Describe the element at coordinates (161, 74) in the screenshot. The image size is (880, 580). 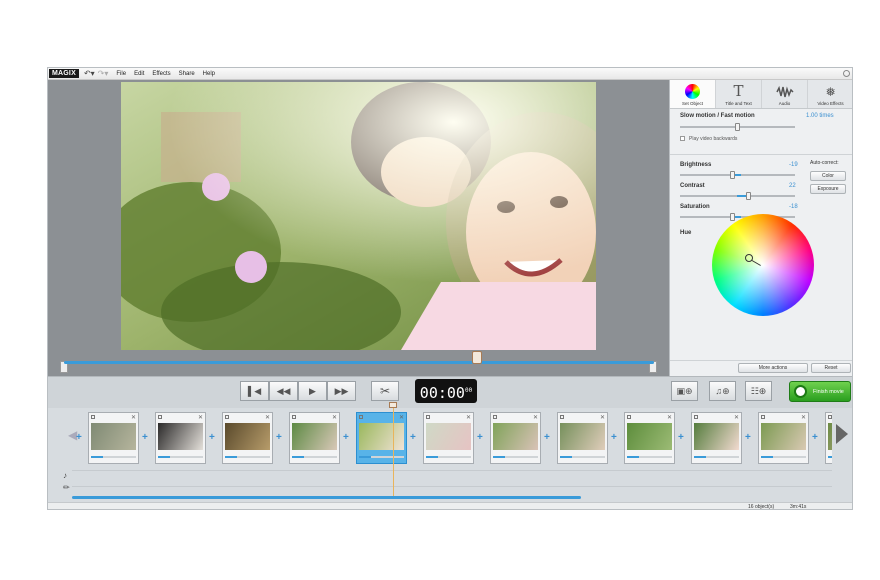
I see `menu-effects: Effects` at that location.